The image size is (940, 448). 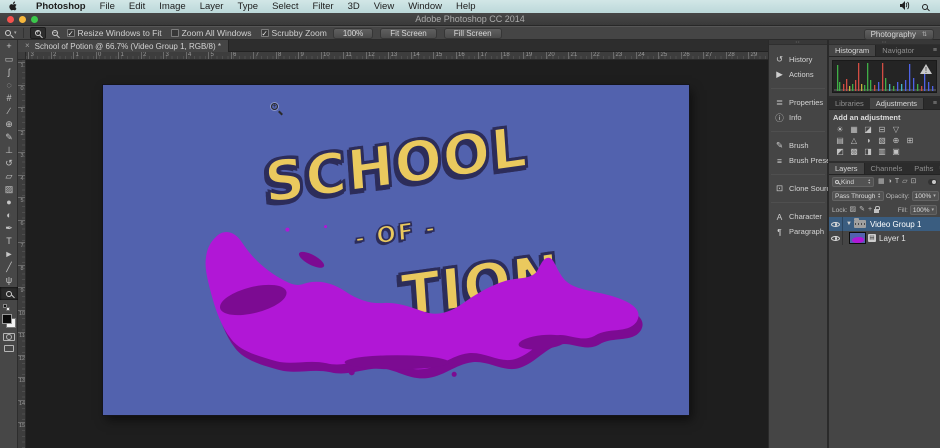 I want to click on 100-button: 100%, so click(x=353, y=33).